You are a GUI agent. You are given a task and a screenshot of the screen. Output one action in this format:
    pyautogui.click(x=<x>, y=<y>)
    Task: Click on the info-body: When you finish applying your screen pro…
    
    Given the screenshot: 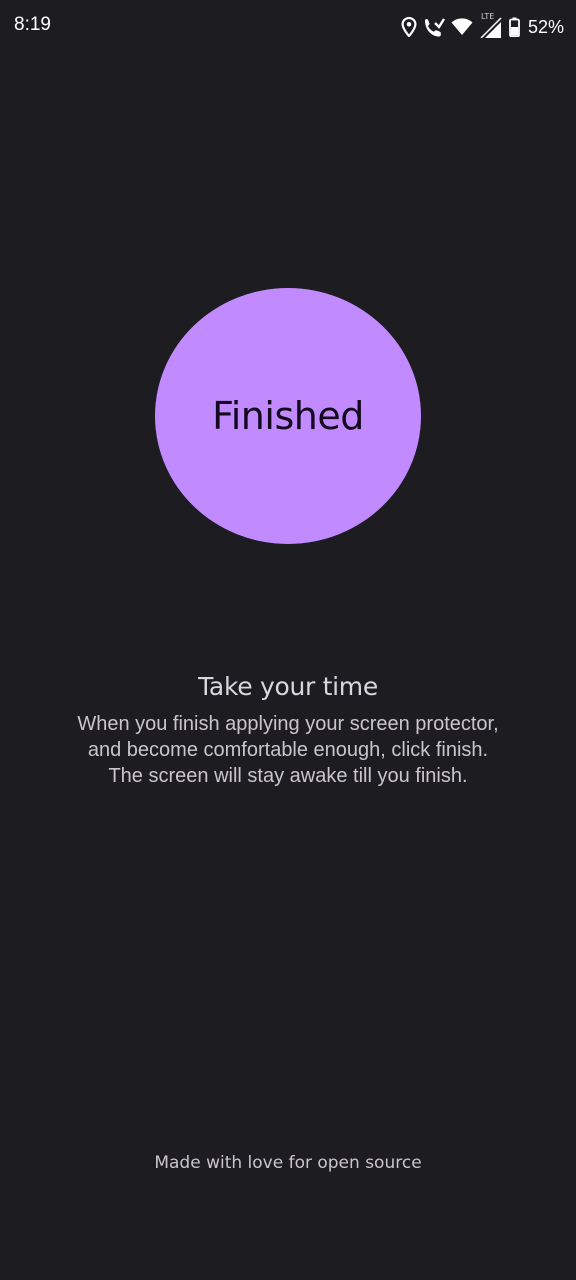 What is the action you would take?
    pyautogui.click(x=288, y=750)
    